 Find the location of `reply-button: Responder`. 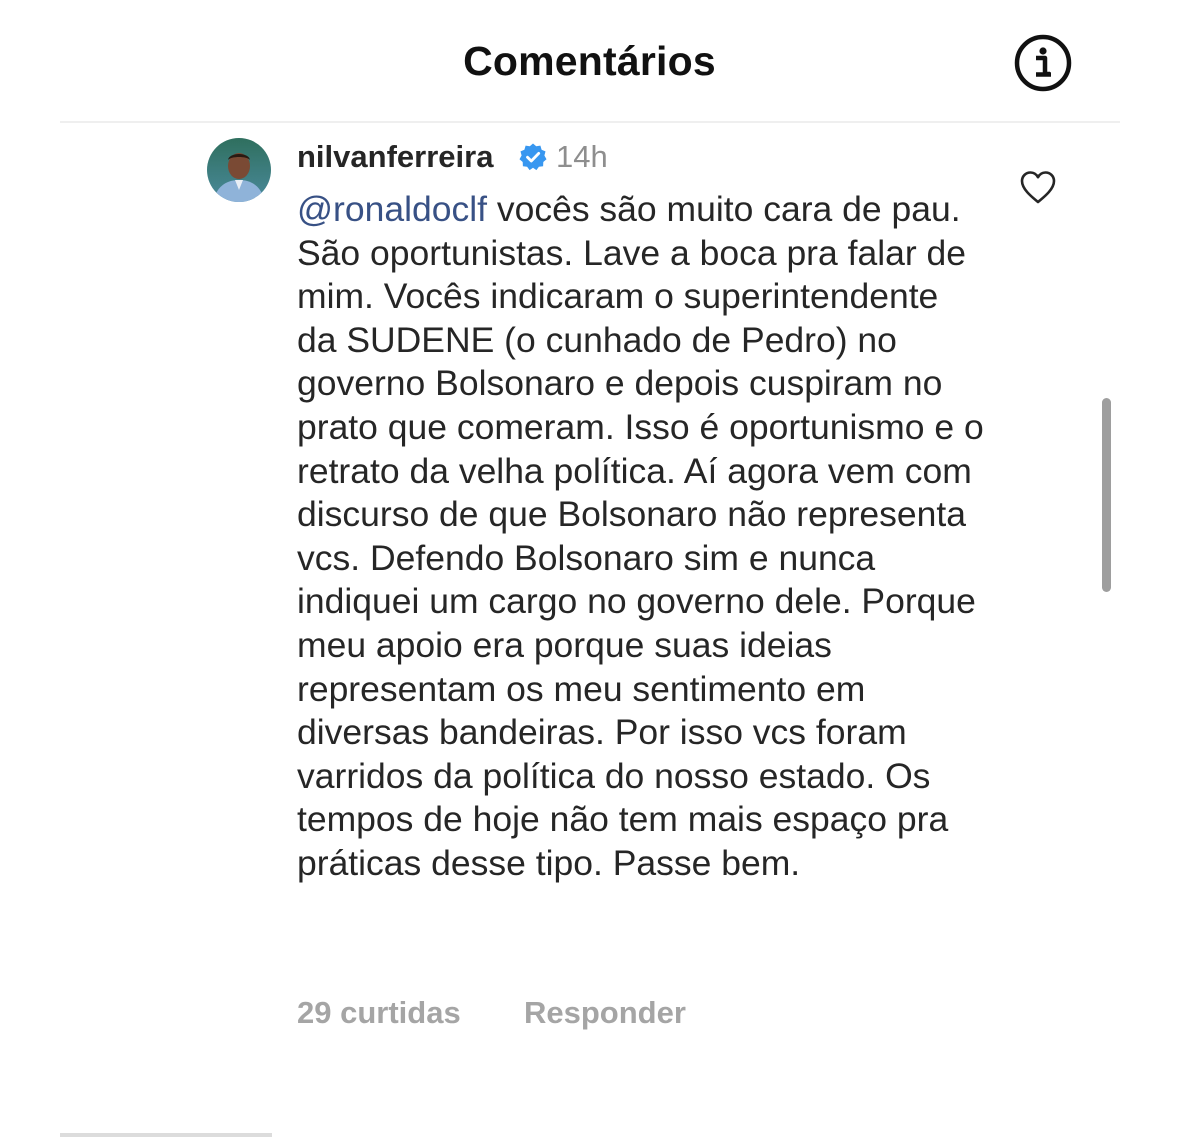

reply-button: Responder is located at coordinates (605, 1013).